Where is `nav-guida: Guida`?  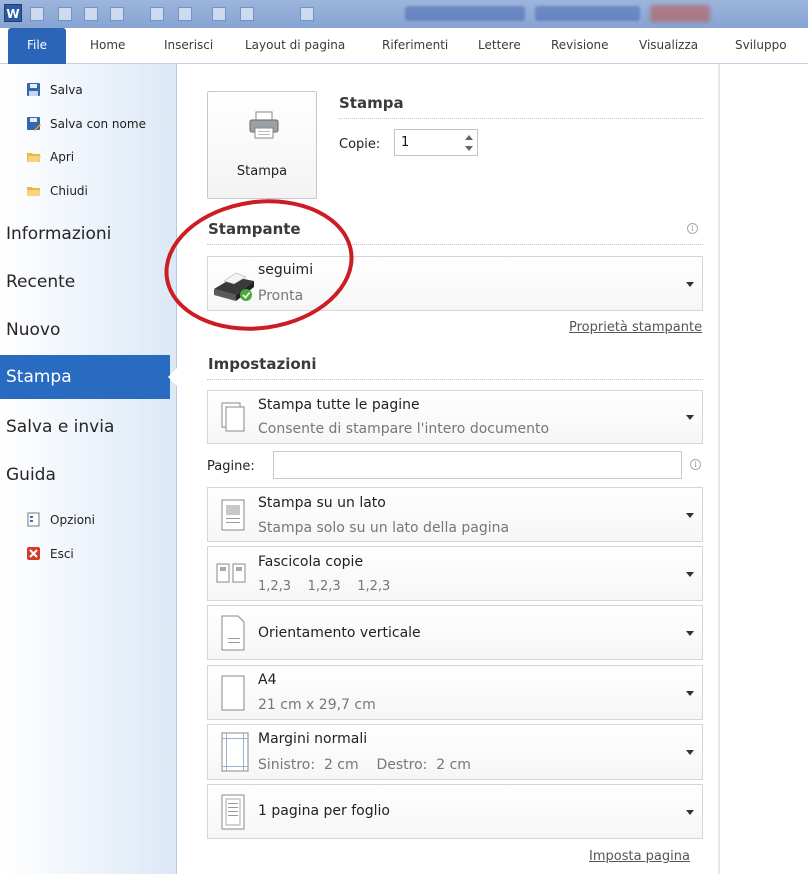 nav-guida: Guida is located at coordinates (88, 475).